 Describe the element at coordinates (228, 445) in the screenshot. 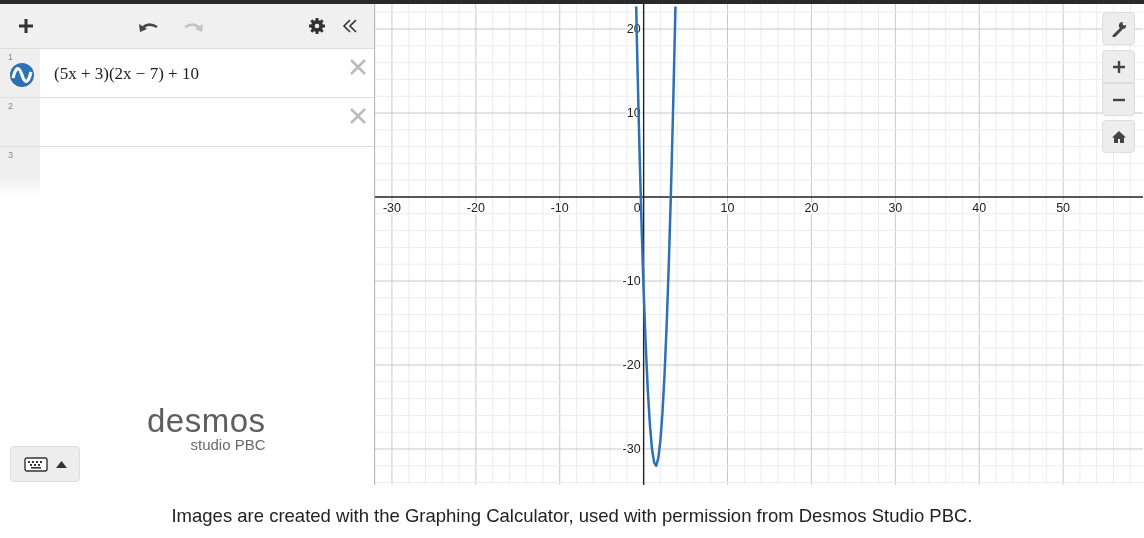

I see `logo-subtitle: studio PBC` at that location.